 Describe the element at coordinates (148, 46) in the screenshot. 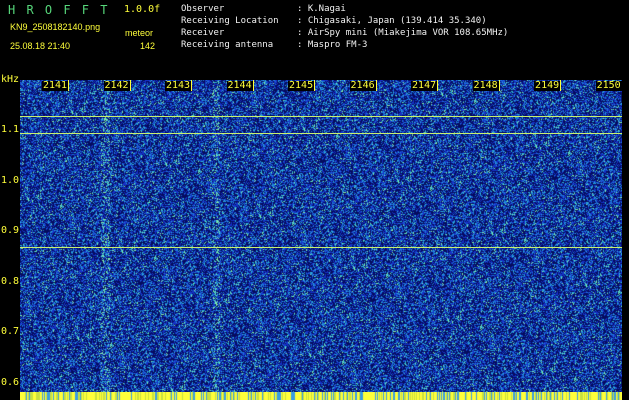

I see `meteor-count: 142` at that location.